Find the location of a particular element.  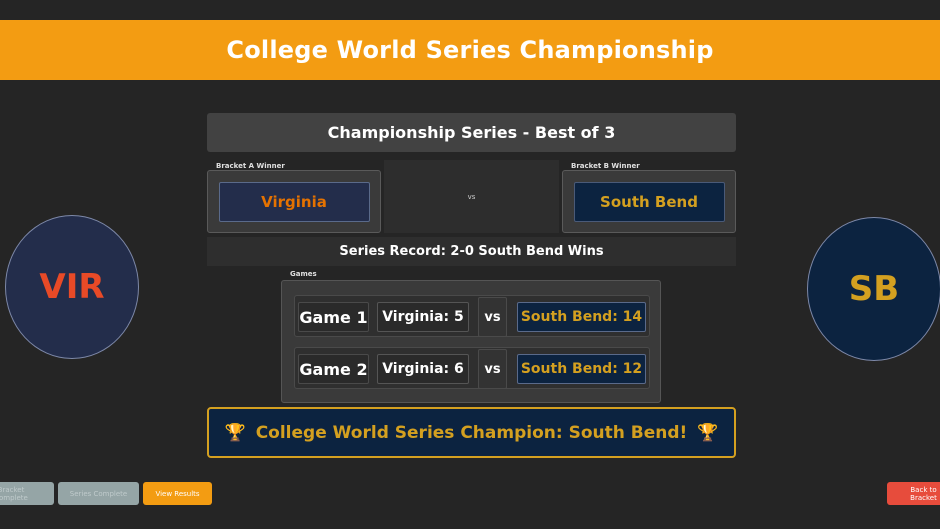

vs-divider: vs is located at coordinates (471, 196).